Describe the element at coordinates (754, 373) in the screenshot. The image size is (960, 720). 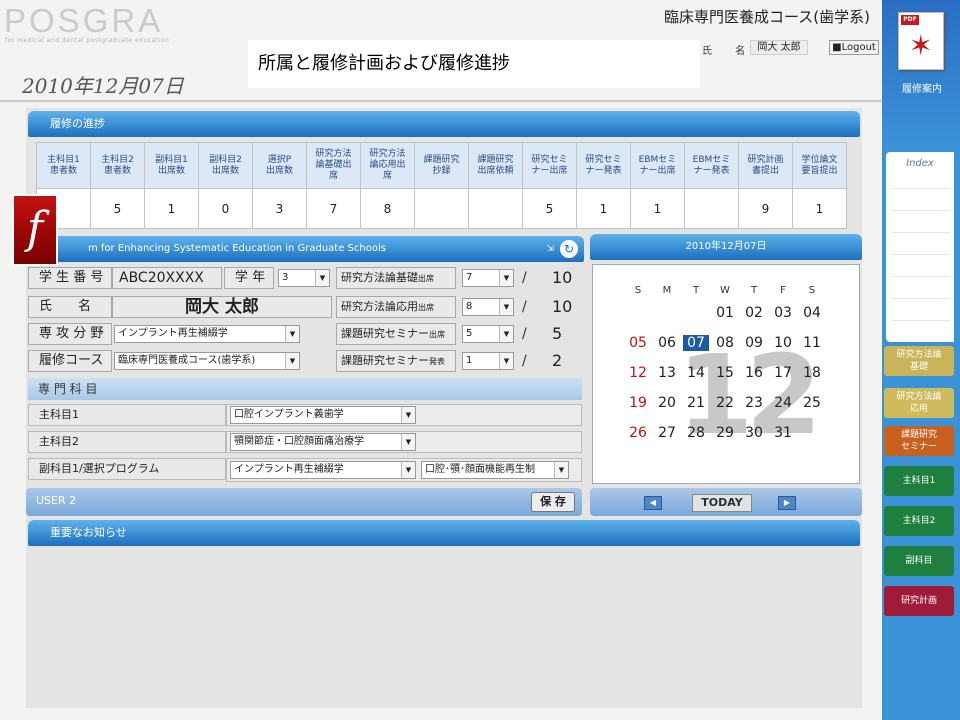
I see `calendar-day: 16` at that location.